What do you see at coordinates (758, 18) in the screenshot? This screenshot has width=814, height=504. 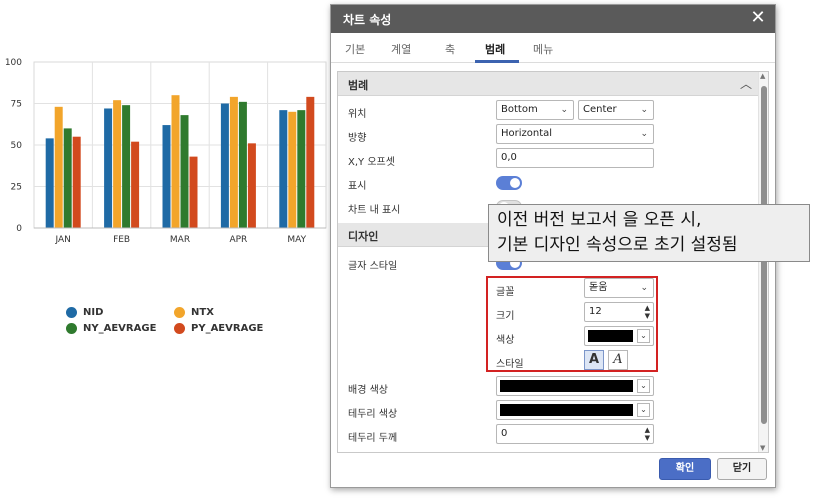 I see `close-icon: ✕` at bounding box center [758, 18].